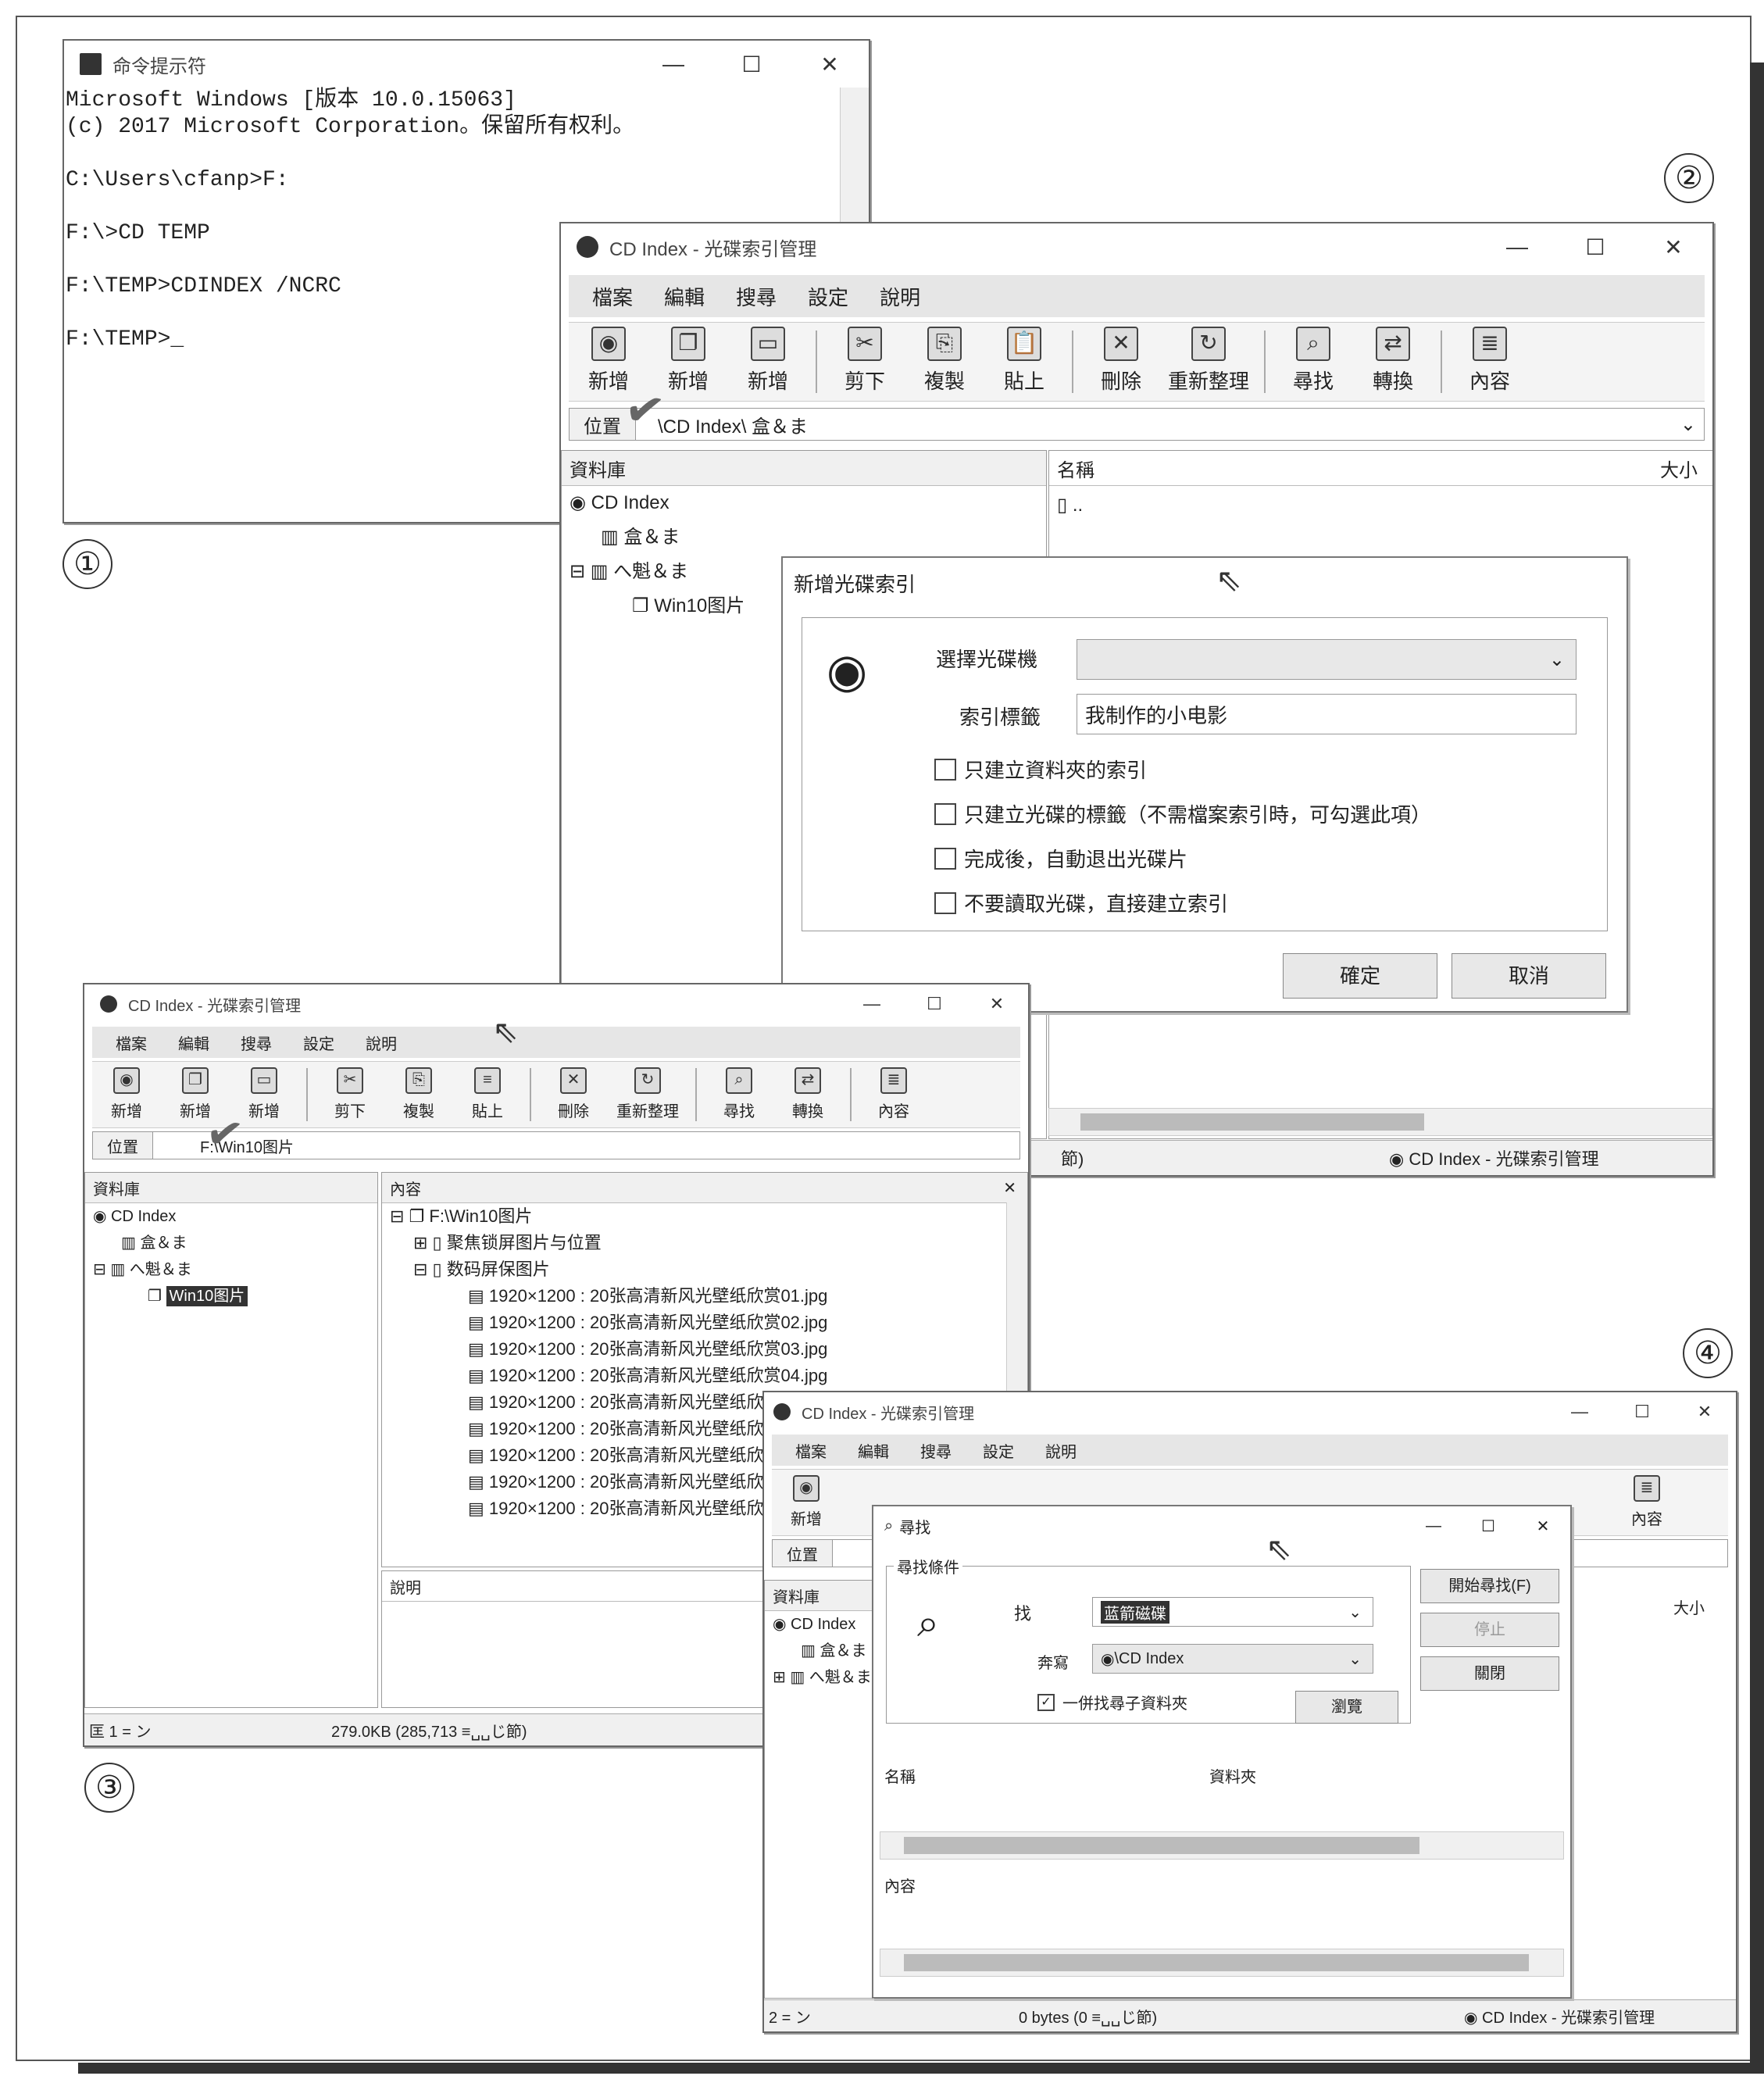 The height and width of the screenshot is (2083, 1764). What do you see at coordinates (1347, 1708) in the screenshot?
I see `browse-button: 瀏覽` at bounding box center [1347, 1708].